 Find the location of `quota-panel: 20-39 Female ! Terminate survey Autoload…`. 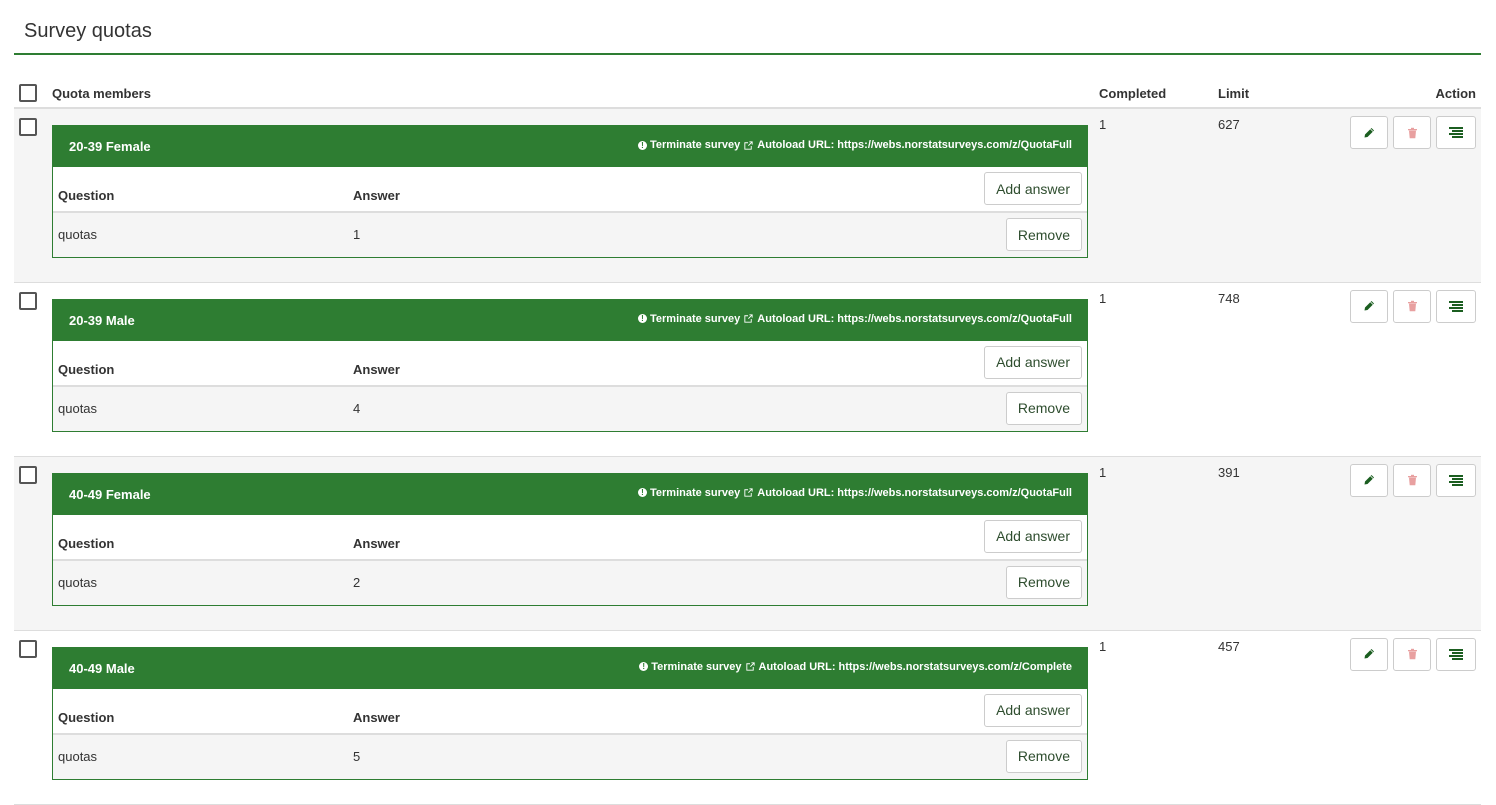

quota-panel: 20-39 Female ! Terminate survey Autoload… is located at coordinates (570, 191).